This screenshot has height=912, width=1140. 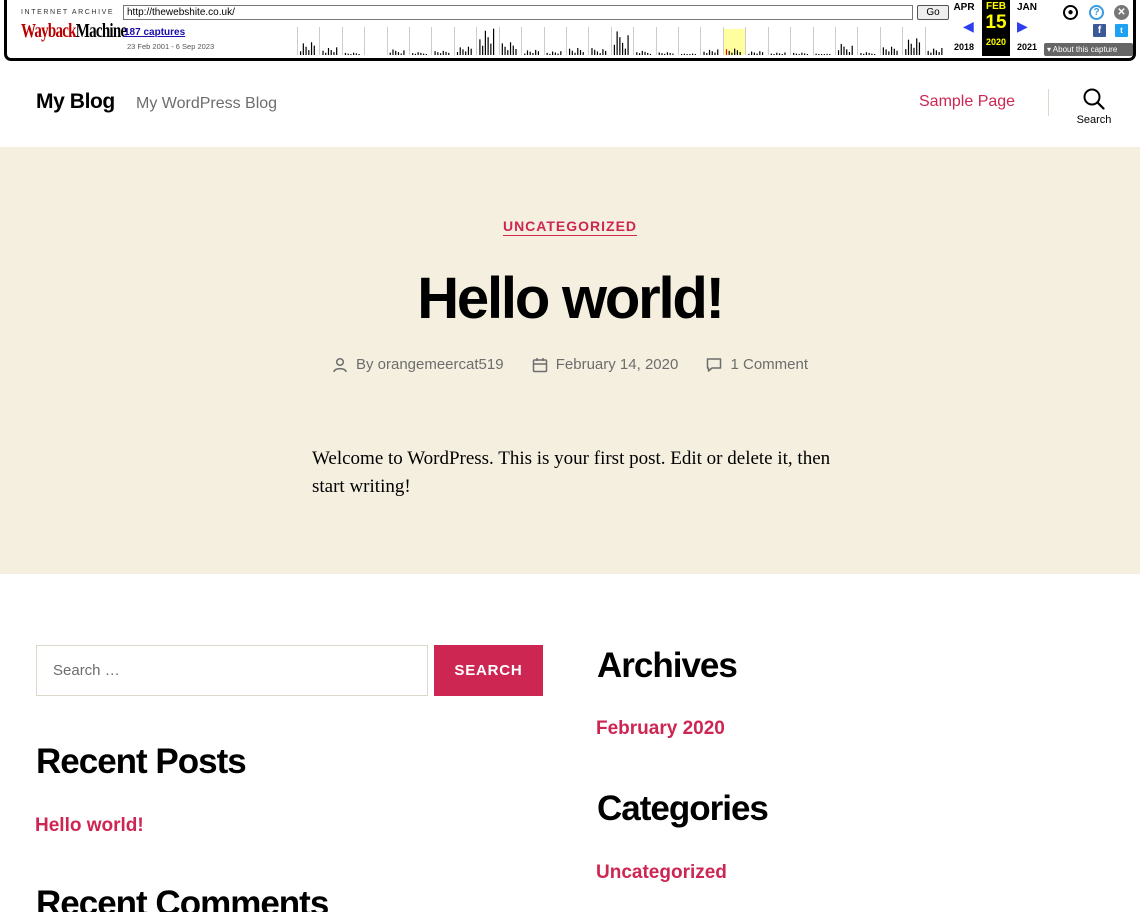 I want to click on next-capture-arrow-icon: ▶, so click(x=1022, y=26).